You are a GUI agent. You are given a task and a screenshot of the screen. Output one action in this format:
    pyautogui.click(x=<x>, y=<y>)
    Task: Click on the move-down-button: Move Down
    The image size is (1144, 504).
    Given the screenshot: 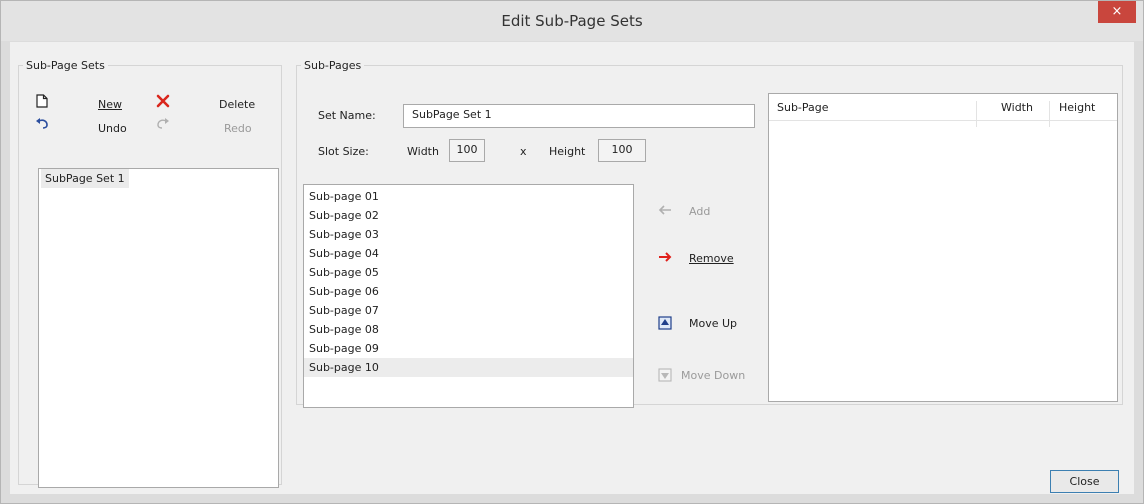 What is the action you would take?
    pyautogui.click(x=712, y=378)
    